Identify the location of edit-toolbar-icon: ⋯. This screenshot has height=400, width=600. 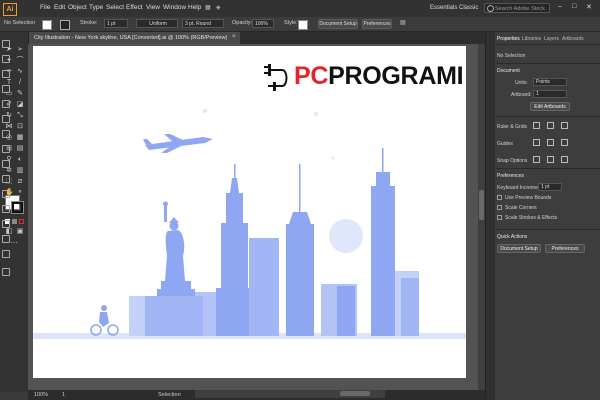
(14, 244).